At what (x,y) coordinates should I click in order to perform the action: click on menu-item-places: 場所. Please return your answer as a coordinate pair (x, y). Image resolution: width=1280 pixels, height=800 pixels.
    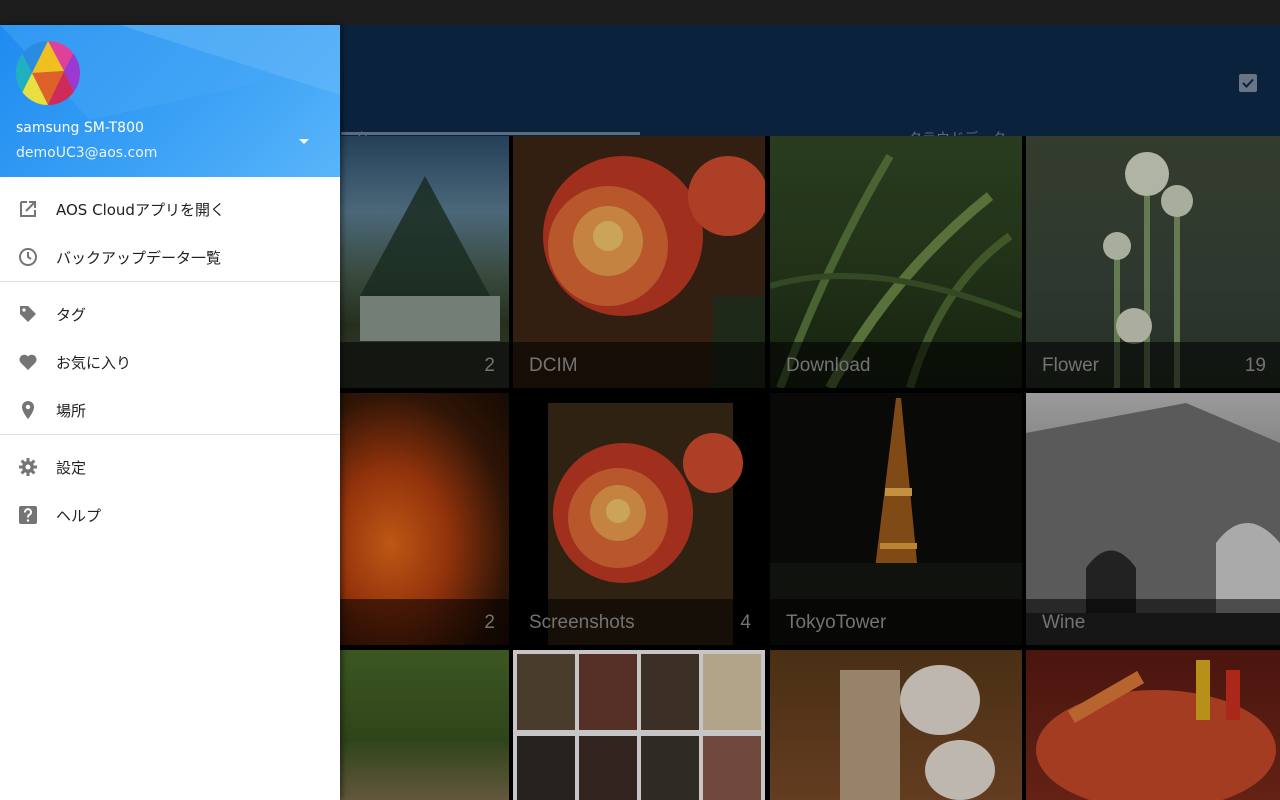
    Looking at the image, I should click on (170, 410).